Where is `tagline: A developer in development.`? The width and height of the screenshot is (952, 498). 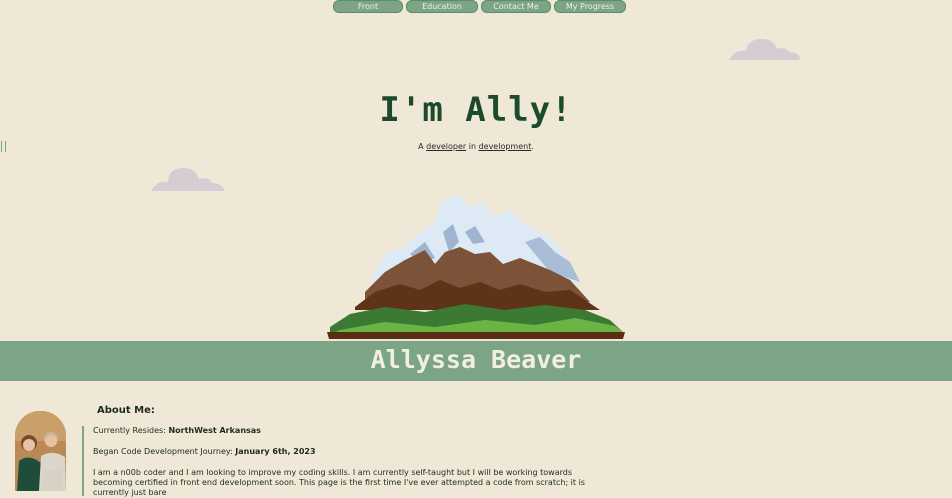 tagline: A developer in development. is located at coordinates (476, 146).